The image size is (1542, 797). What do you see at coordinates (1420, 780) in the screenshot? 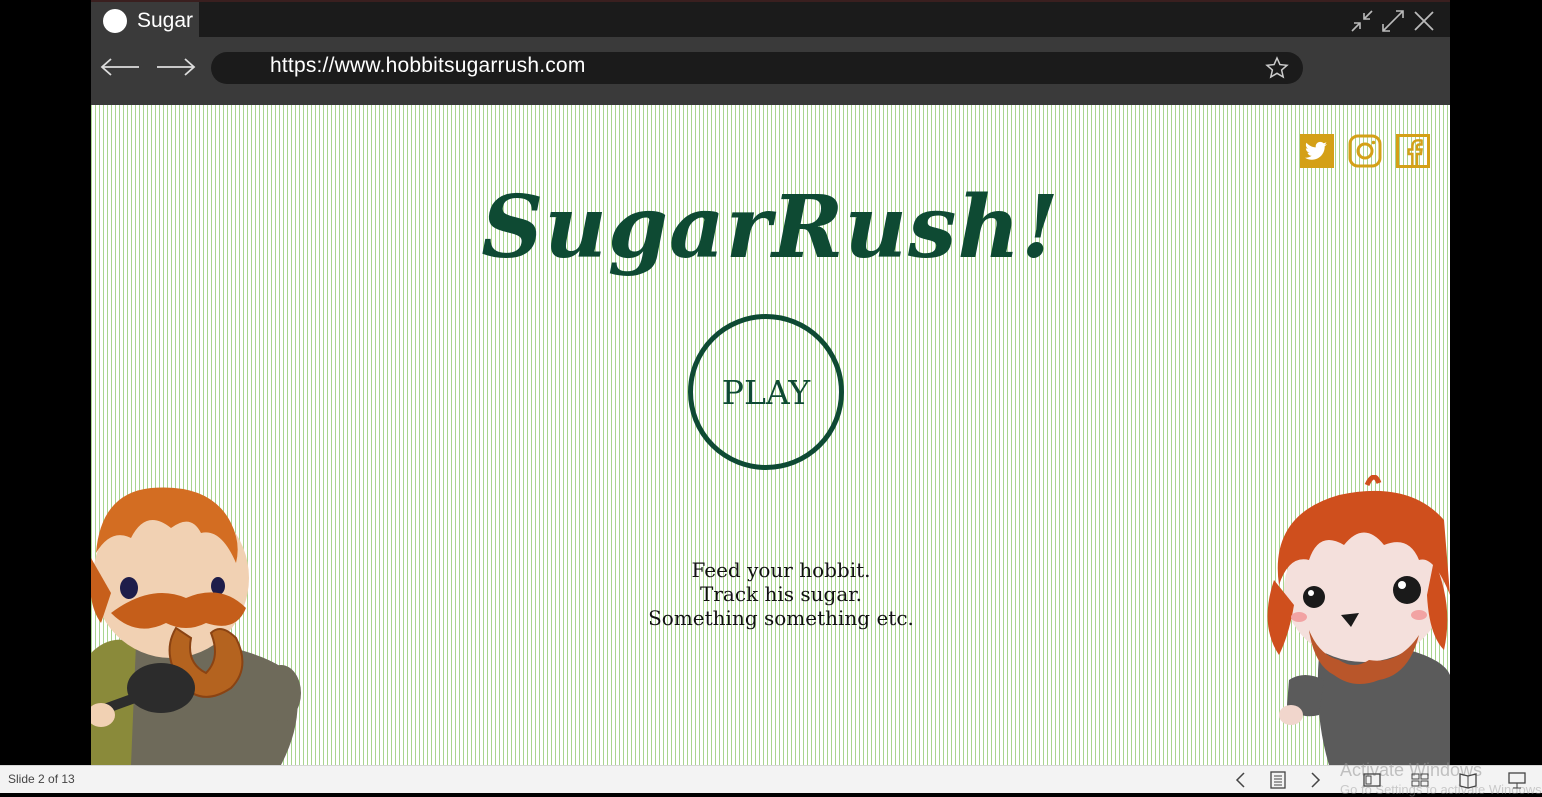
I see `slide-sorter-icon` at bounding box center [1420, 780].